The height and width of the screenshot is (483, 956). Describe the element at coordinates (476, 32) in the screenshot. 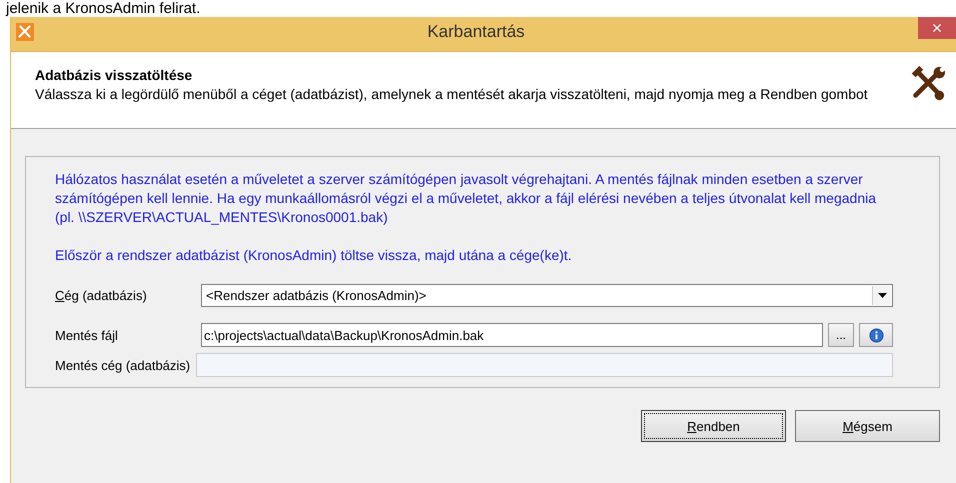

I see `window-title: Karbantartás` at that location.